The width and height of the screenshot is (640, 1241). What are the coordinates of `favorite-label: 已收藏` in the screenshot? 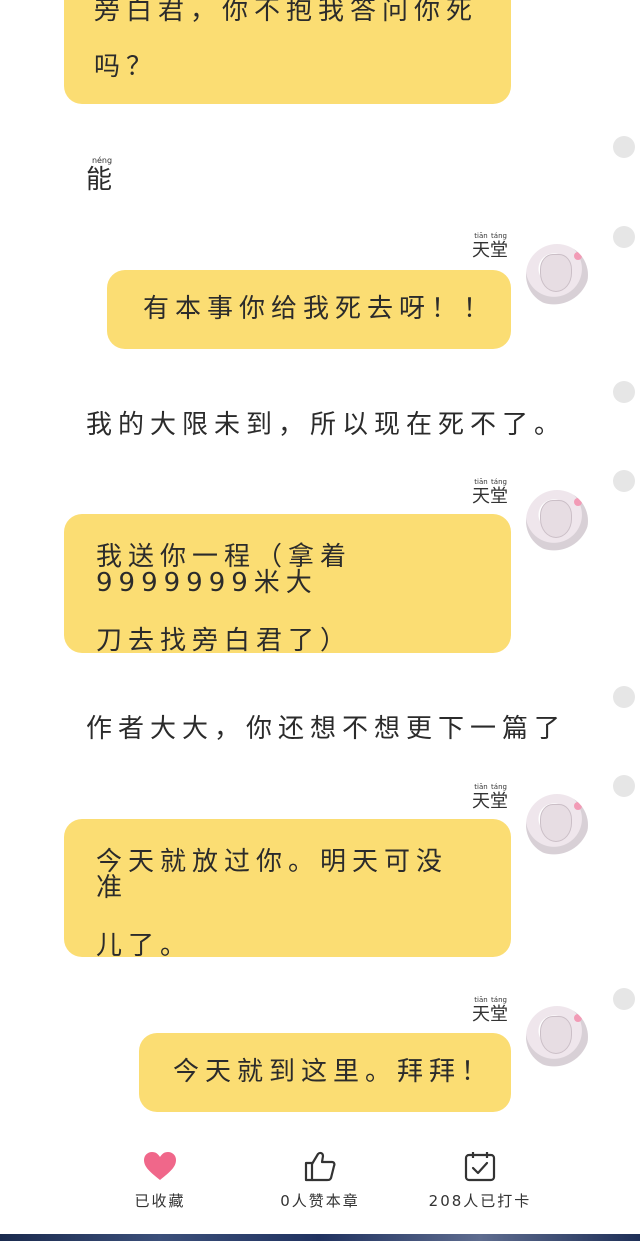 It's located at (160, 1201).